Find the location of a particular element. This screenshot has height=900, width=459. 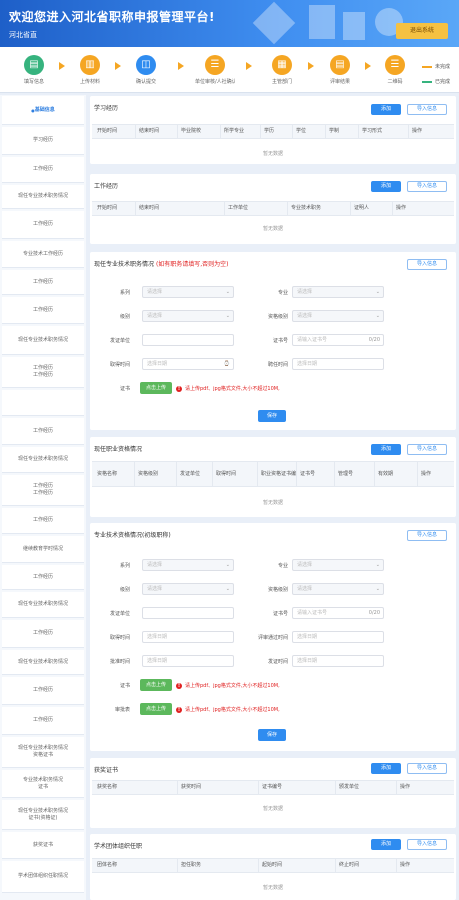

detail-cert-date-input: 选择日期 is located at coordinates (338, 661).